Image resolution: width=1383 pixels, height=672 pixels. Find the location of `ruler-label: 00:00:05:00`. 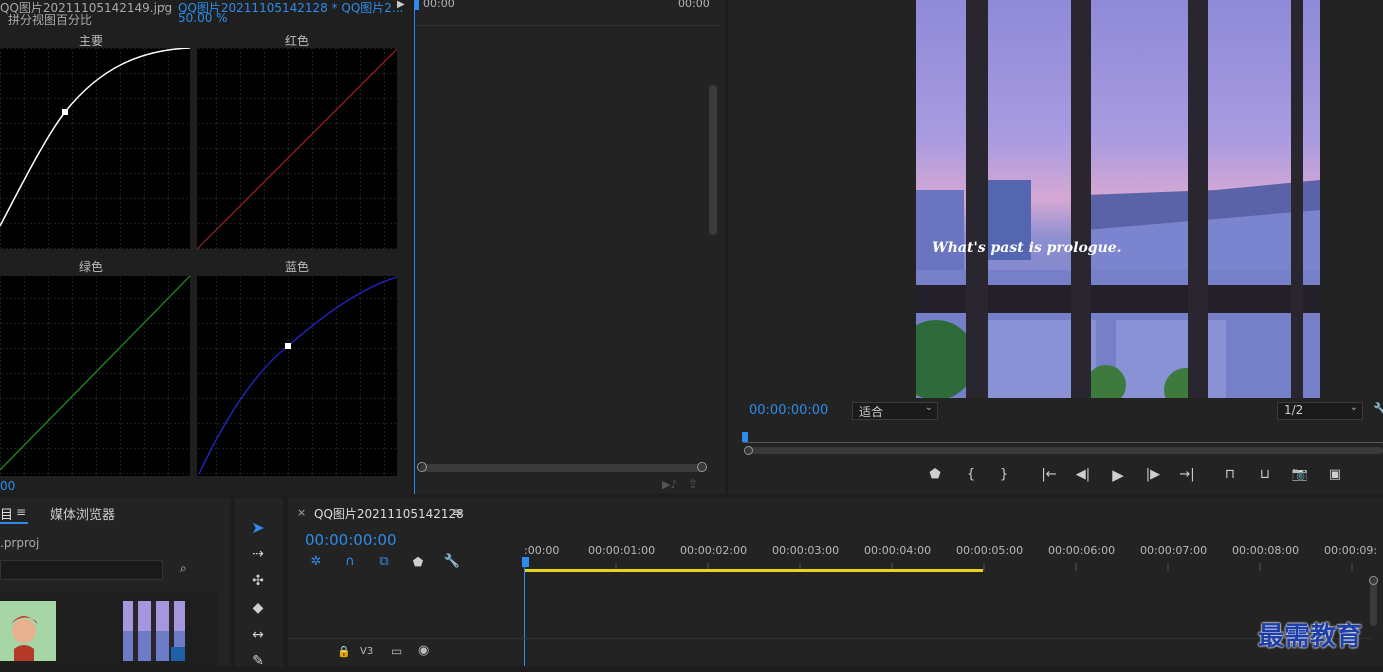

ruler-label: 00:00:05:00 is located at coordinates (990, 550).